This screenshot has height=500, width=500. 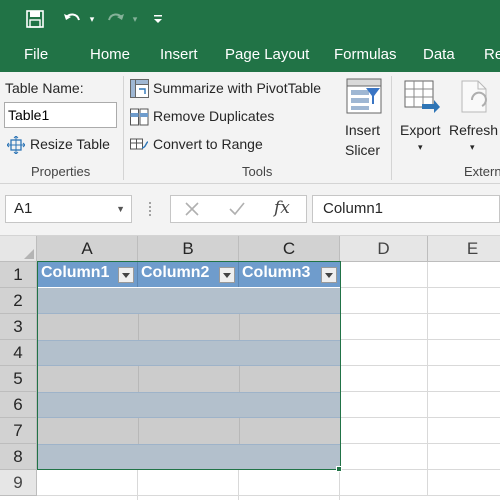 I want to click on convert-to-range-icon, so click(x=139, y=147).